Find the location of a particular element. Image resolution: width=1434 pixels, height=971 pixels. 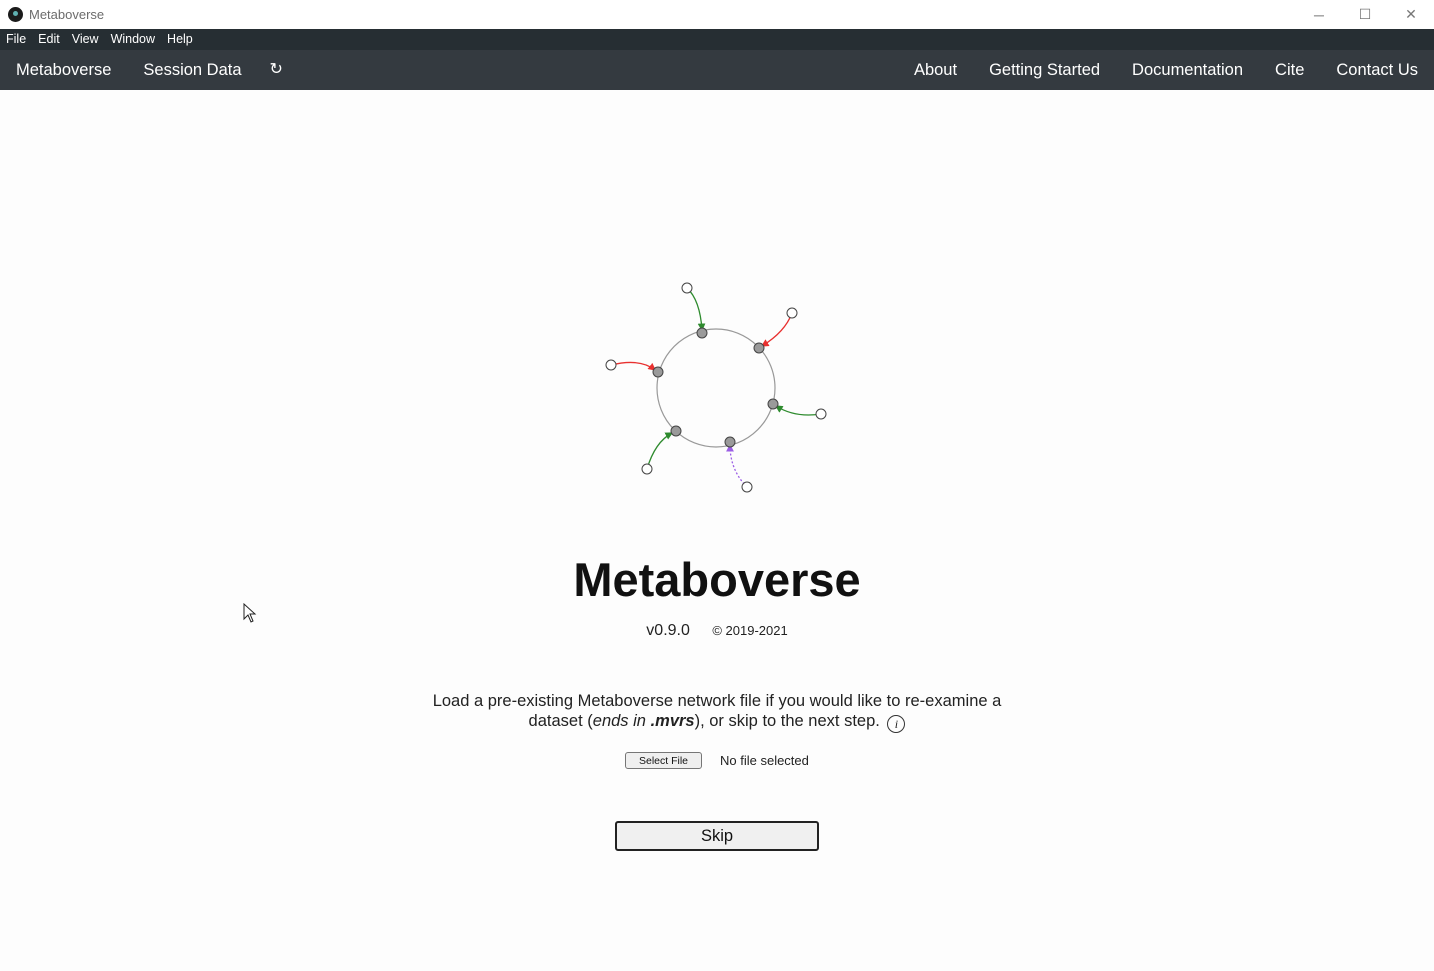

menu-edit: Edit is located at coordinates (49, 39).